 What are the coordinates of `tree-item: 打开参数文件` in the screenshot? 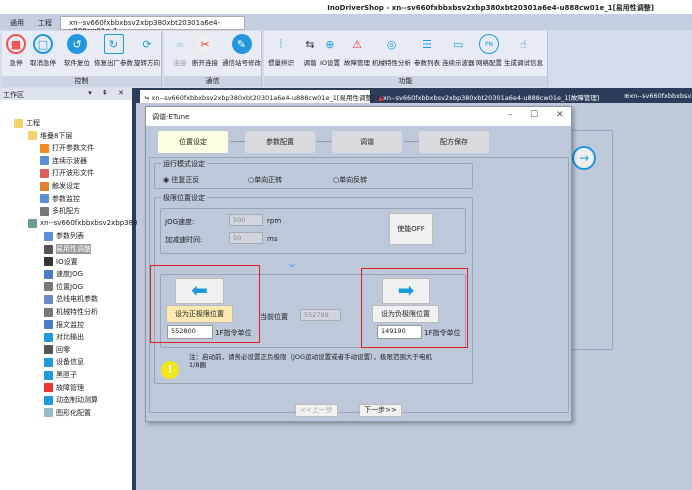 It's located at (67, 148).